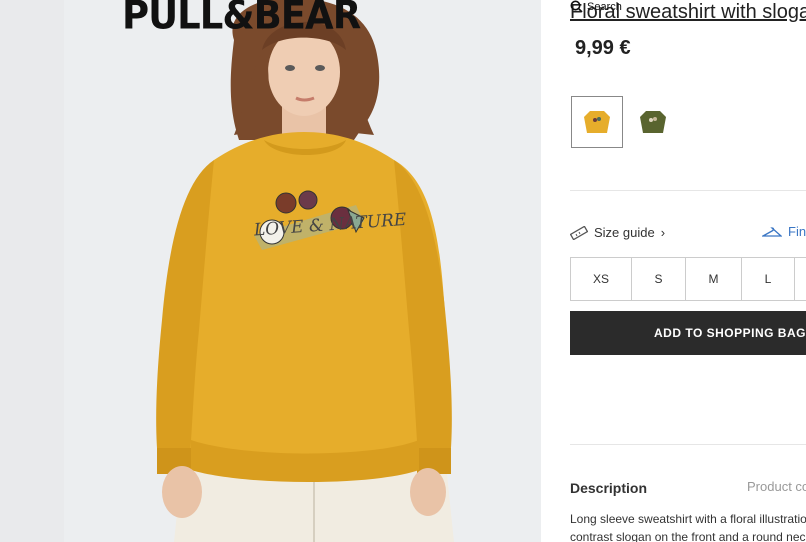 This screenshot has width=806, height=542. Describe the element at coordinates (776, 486) in the screenshot. I see `composition-tab: Product composition` at that location.